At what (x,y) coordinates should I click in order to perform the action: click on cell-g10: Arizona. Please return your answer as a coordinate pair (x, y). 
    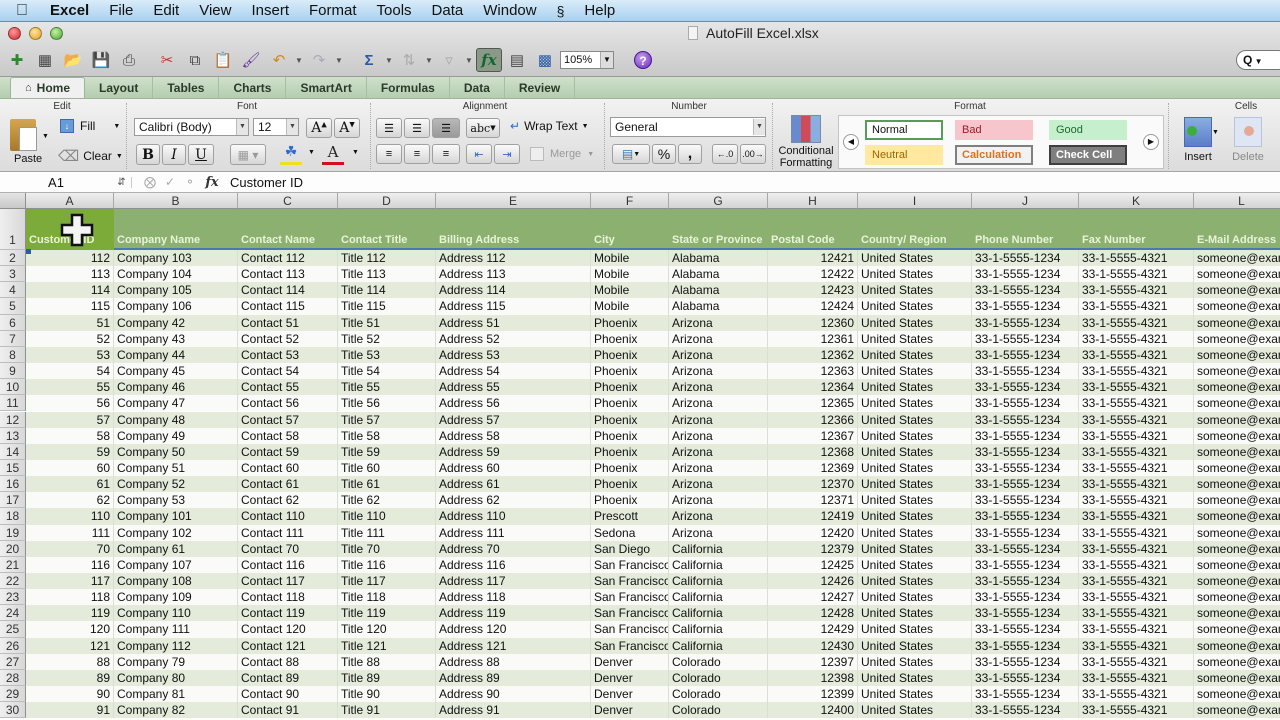
    Looking at the image, I should click on (718, 387).